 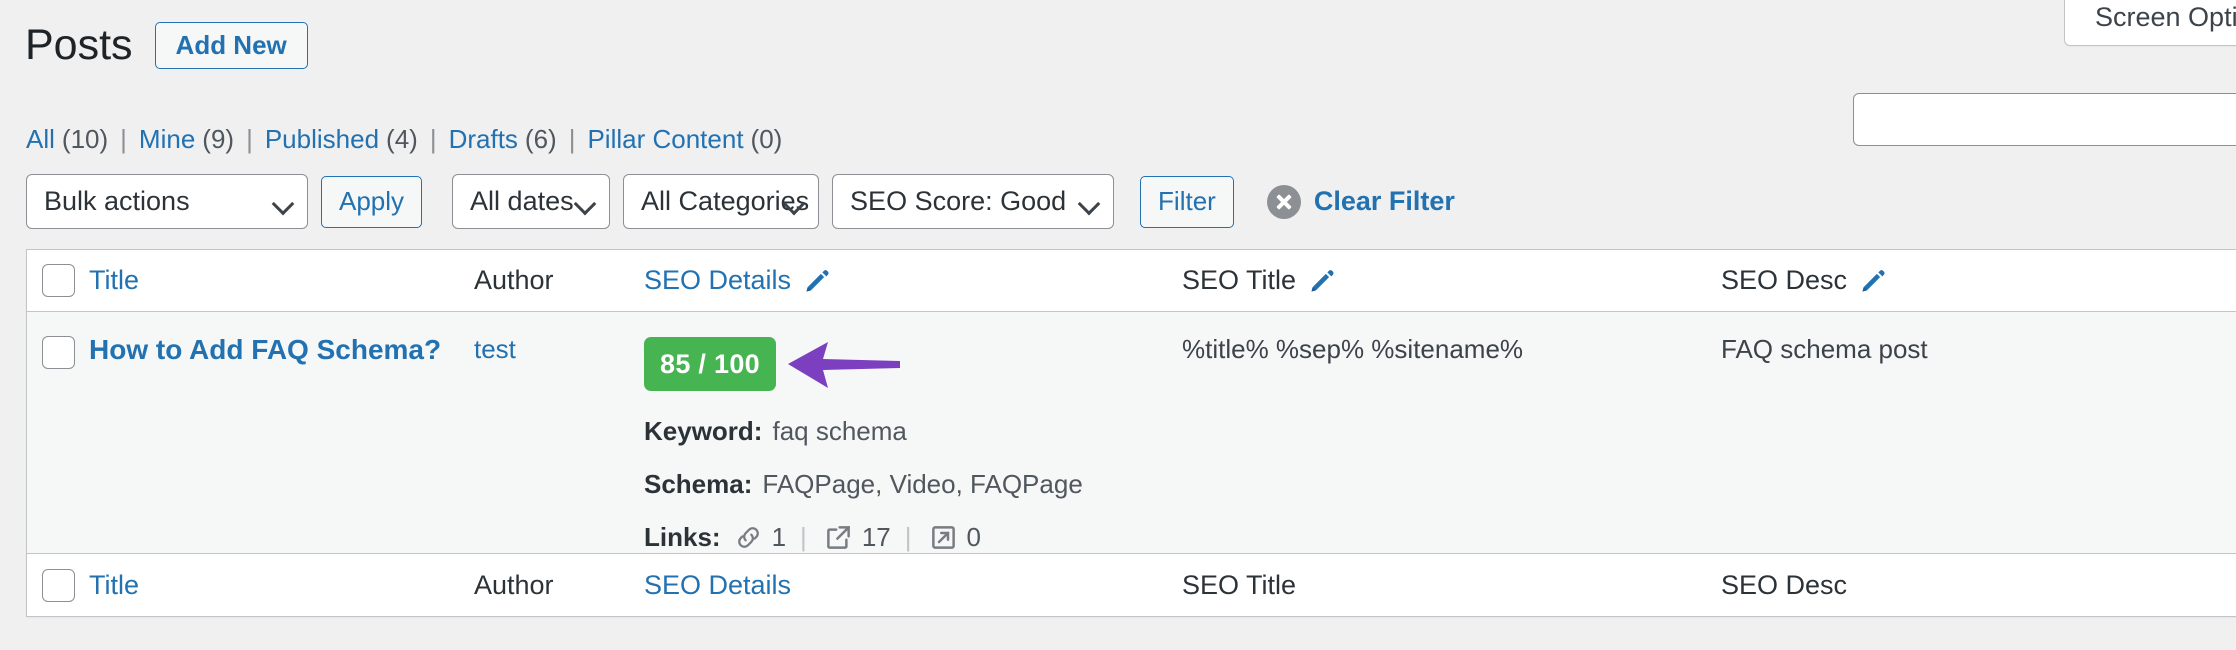 I want to click on apply-button: Apply, so click(x=372, y=201).